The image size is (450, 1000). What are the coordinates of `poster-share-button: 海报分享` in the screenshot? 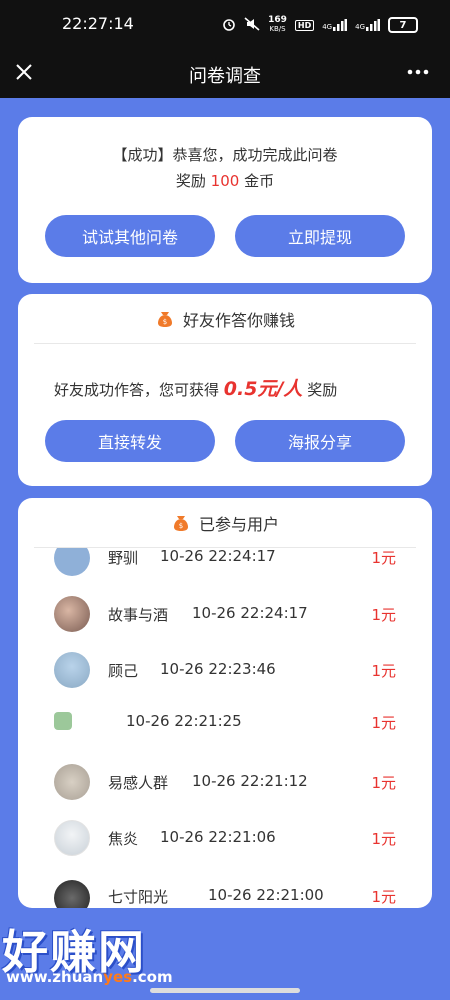 It's located at (320, 441).